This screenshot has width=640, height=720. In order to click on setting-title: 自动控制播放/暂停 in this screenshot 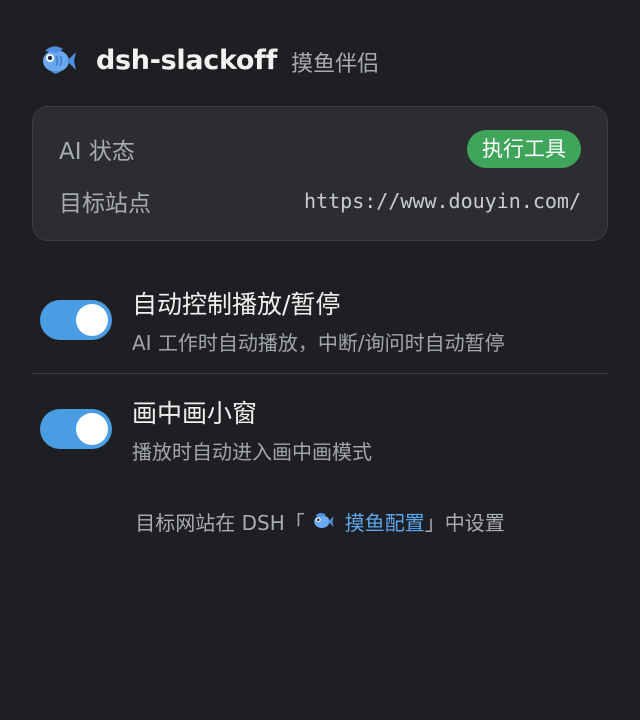, I will do `click(236, 304)`.